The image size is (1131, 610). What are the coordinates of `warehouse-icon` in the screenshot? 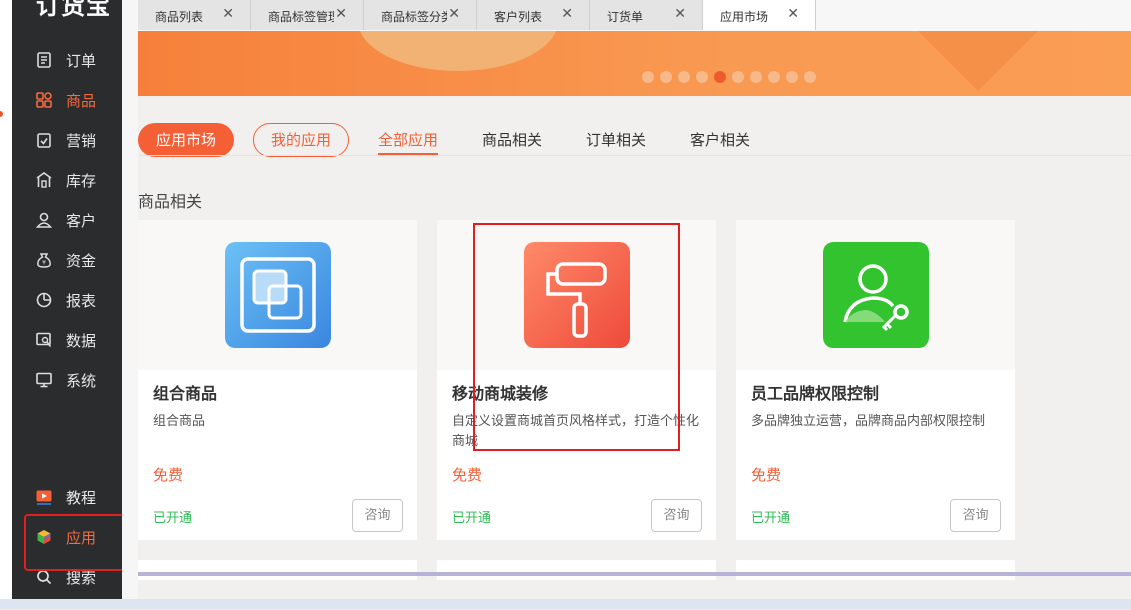 It's located at (44, 180).